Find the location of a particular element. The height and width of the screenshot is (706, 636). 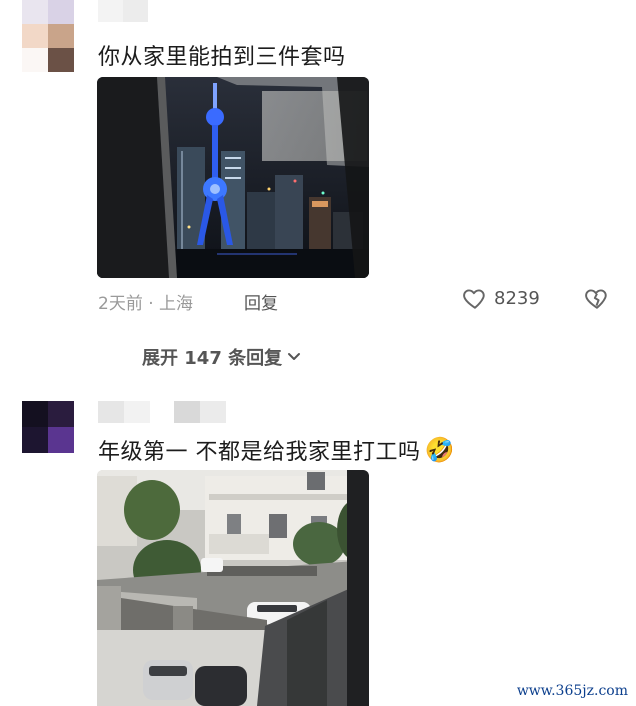

expand-replies-button: 展开 147 条回复 is located at coordinates (222, 357).